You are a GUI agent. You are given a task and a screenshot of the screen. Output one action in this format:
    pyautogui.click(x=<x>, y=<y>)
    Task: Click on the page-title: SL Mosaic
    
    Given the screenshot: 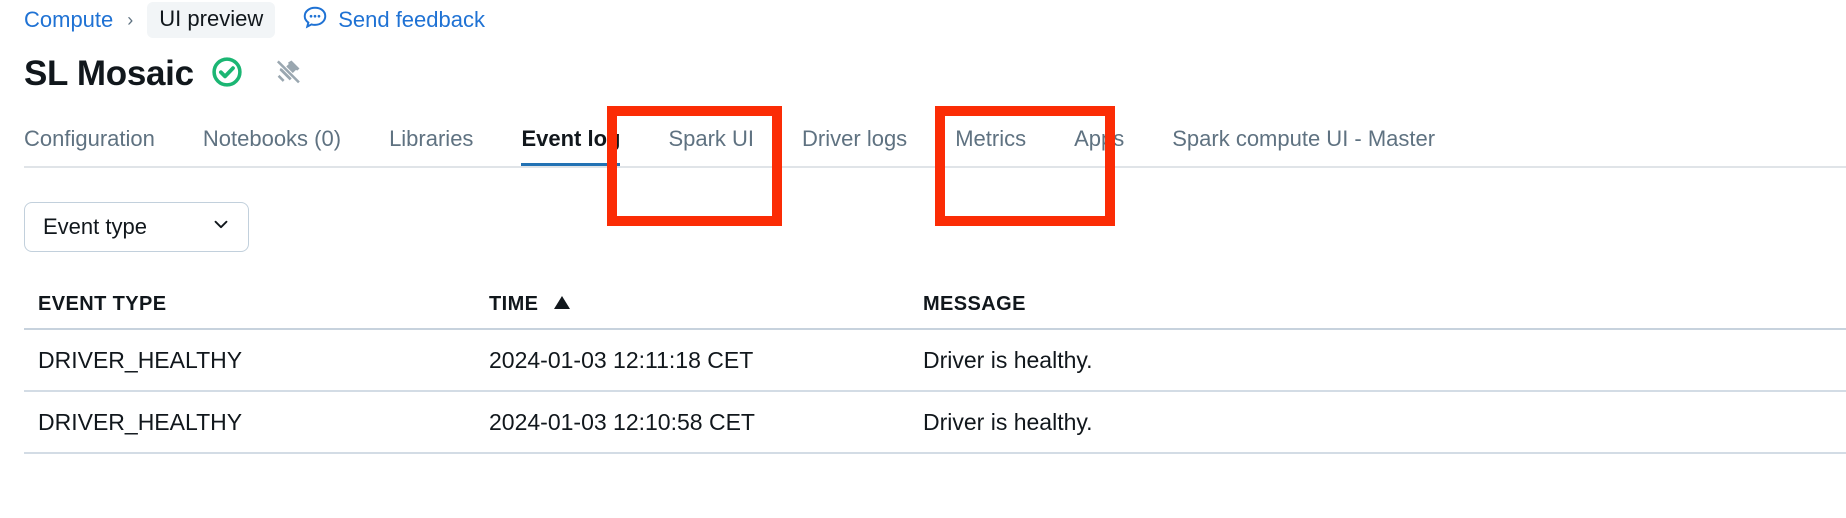 What is the action you would take?
    pyautogui.click(x=109, y=73)
    